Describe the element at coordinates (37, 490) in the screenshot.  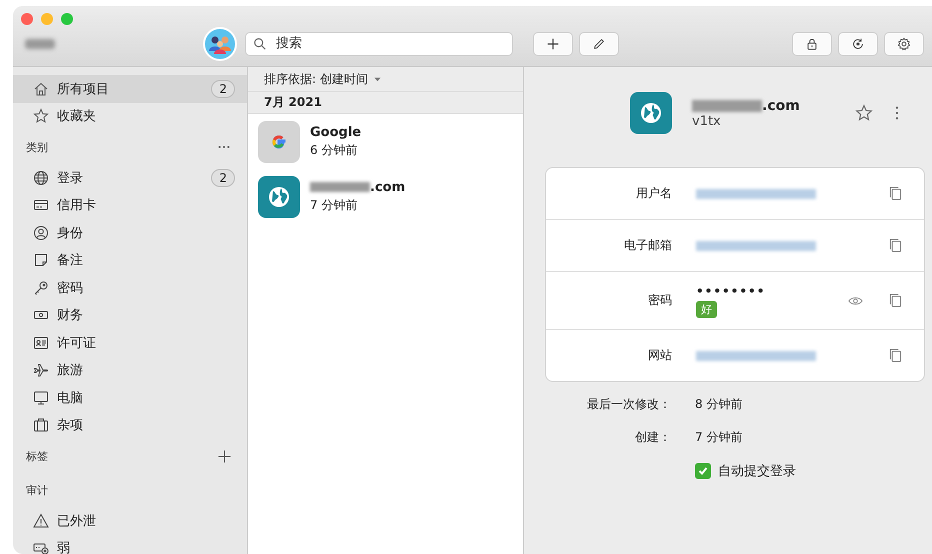
I see `section-title: 审计` at that location.